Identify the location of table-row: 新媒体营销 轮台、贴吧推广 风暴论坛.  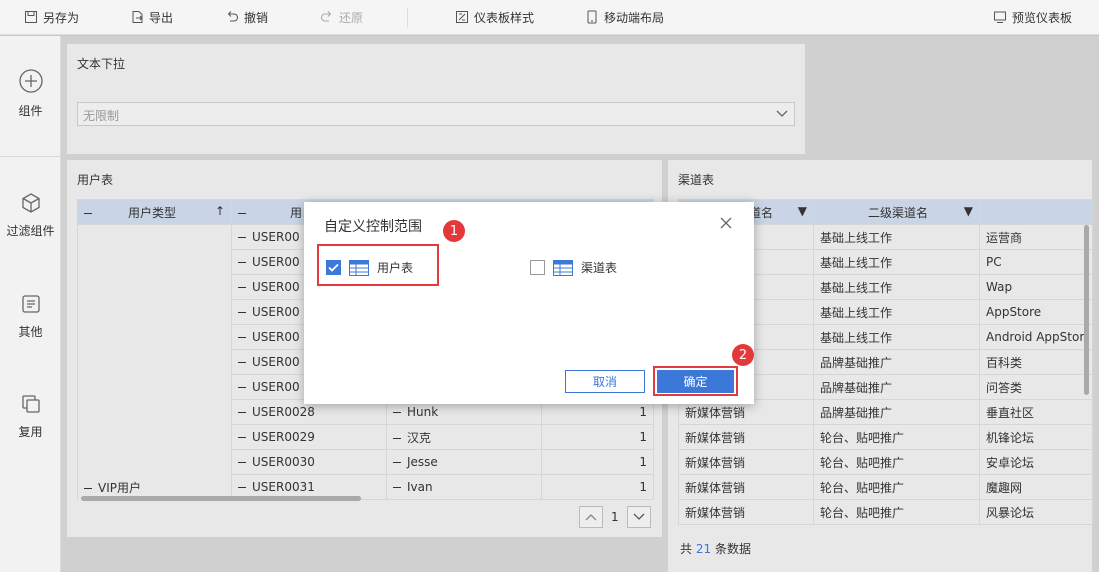
(885, 512).